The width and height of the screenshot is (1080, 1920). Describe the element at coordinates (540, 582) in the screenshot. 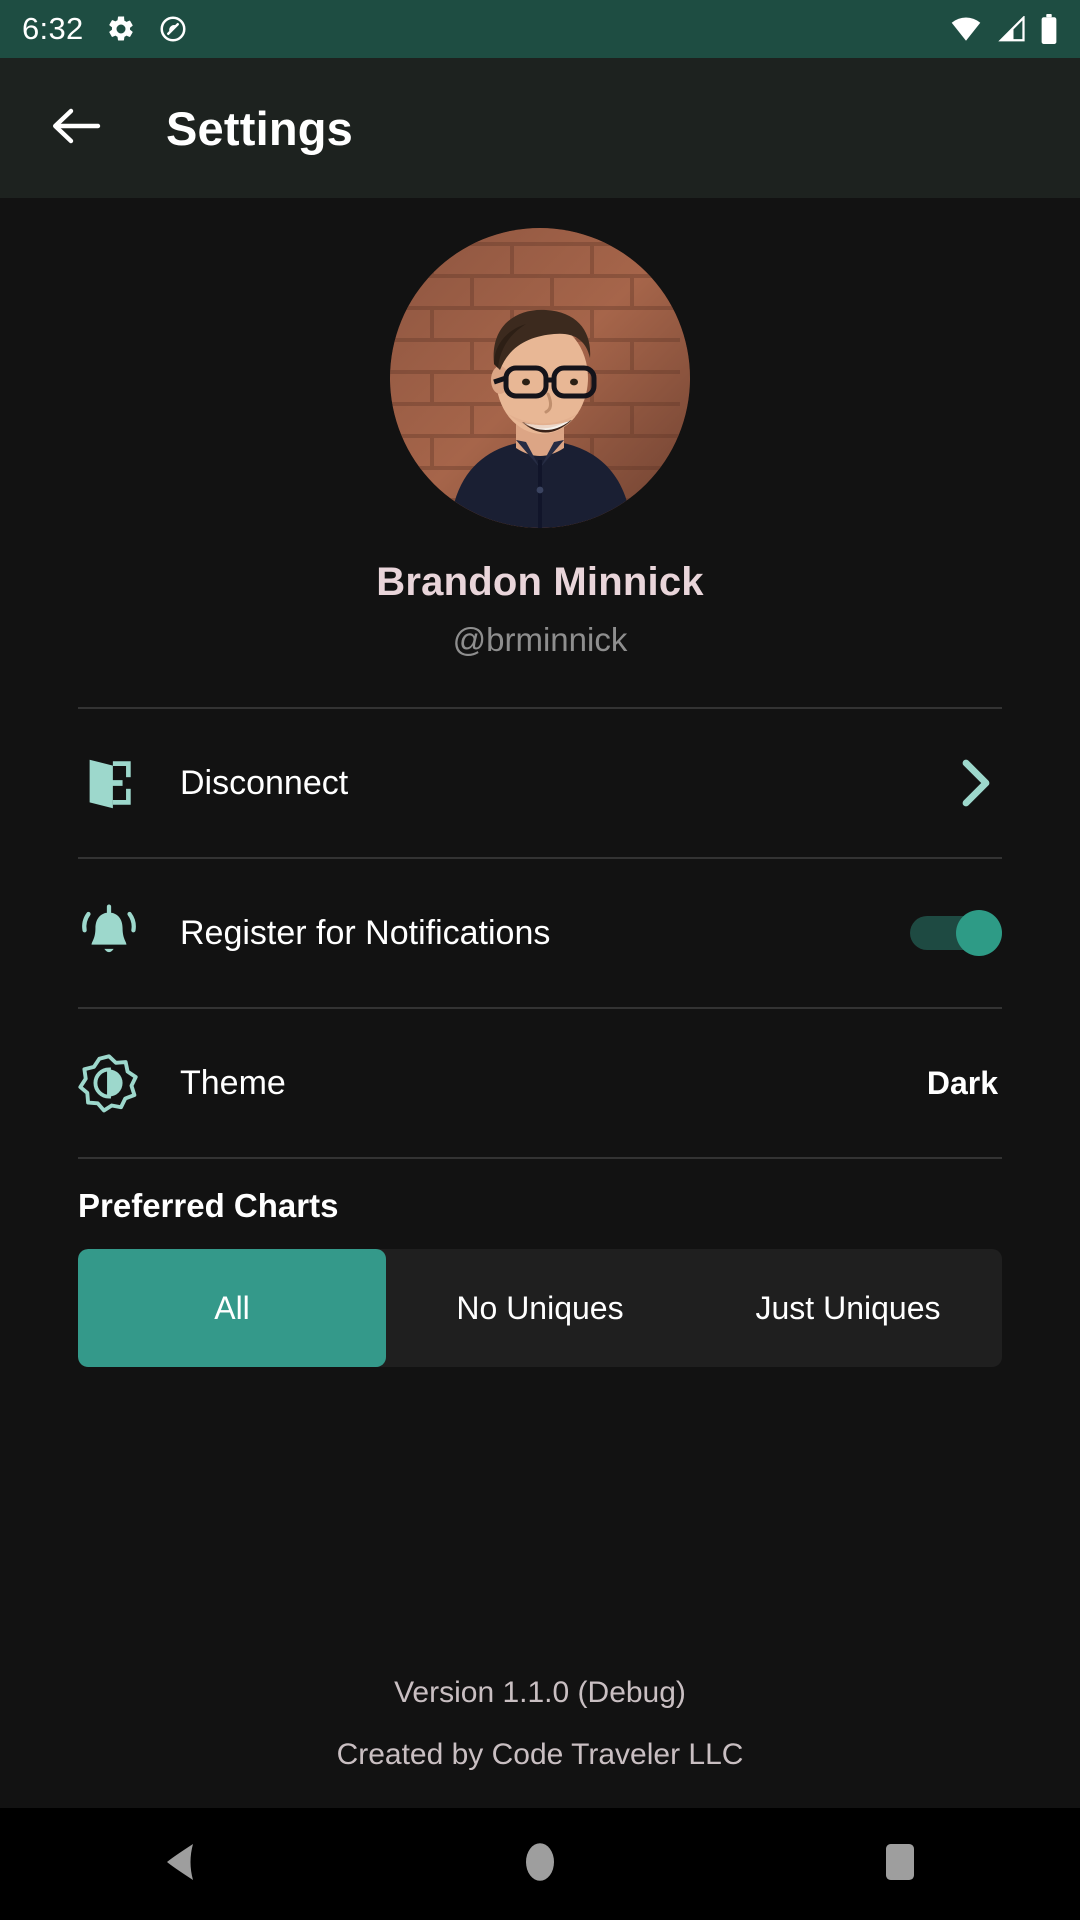

I see `profile-name: Brandon Minnick` at that location.